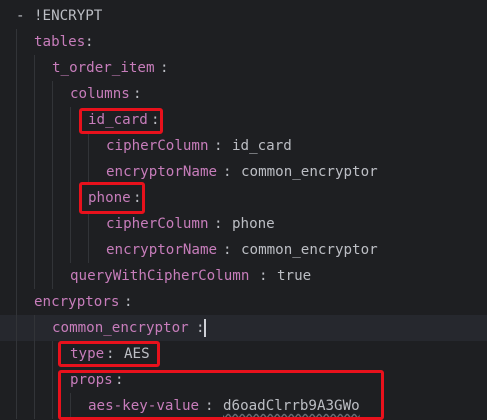 The height and width of the screenshot is (420, 487). I want to click on yaml-key-encryptors: encryptors, so click(77, 302).